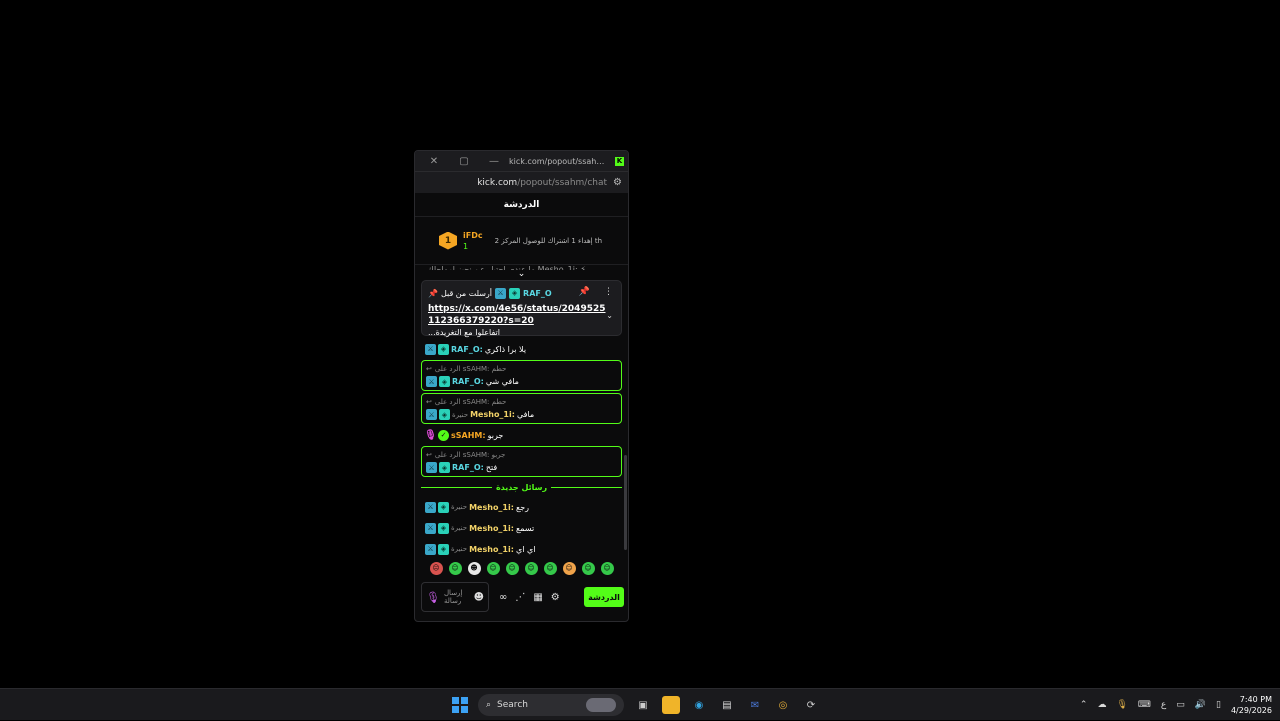 The image size is (1280, 721). I want to click on microphone-icon: 🎙, so click(1121, 705).